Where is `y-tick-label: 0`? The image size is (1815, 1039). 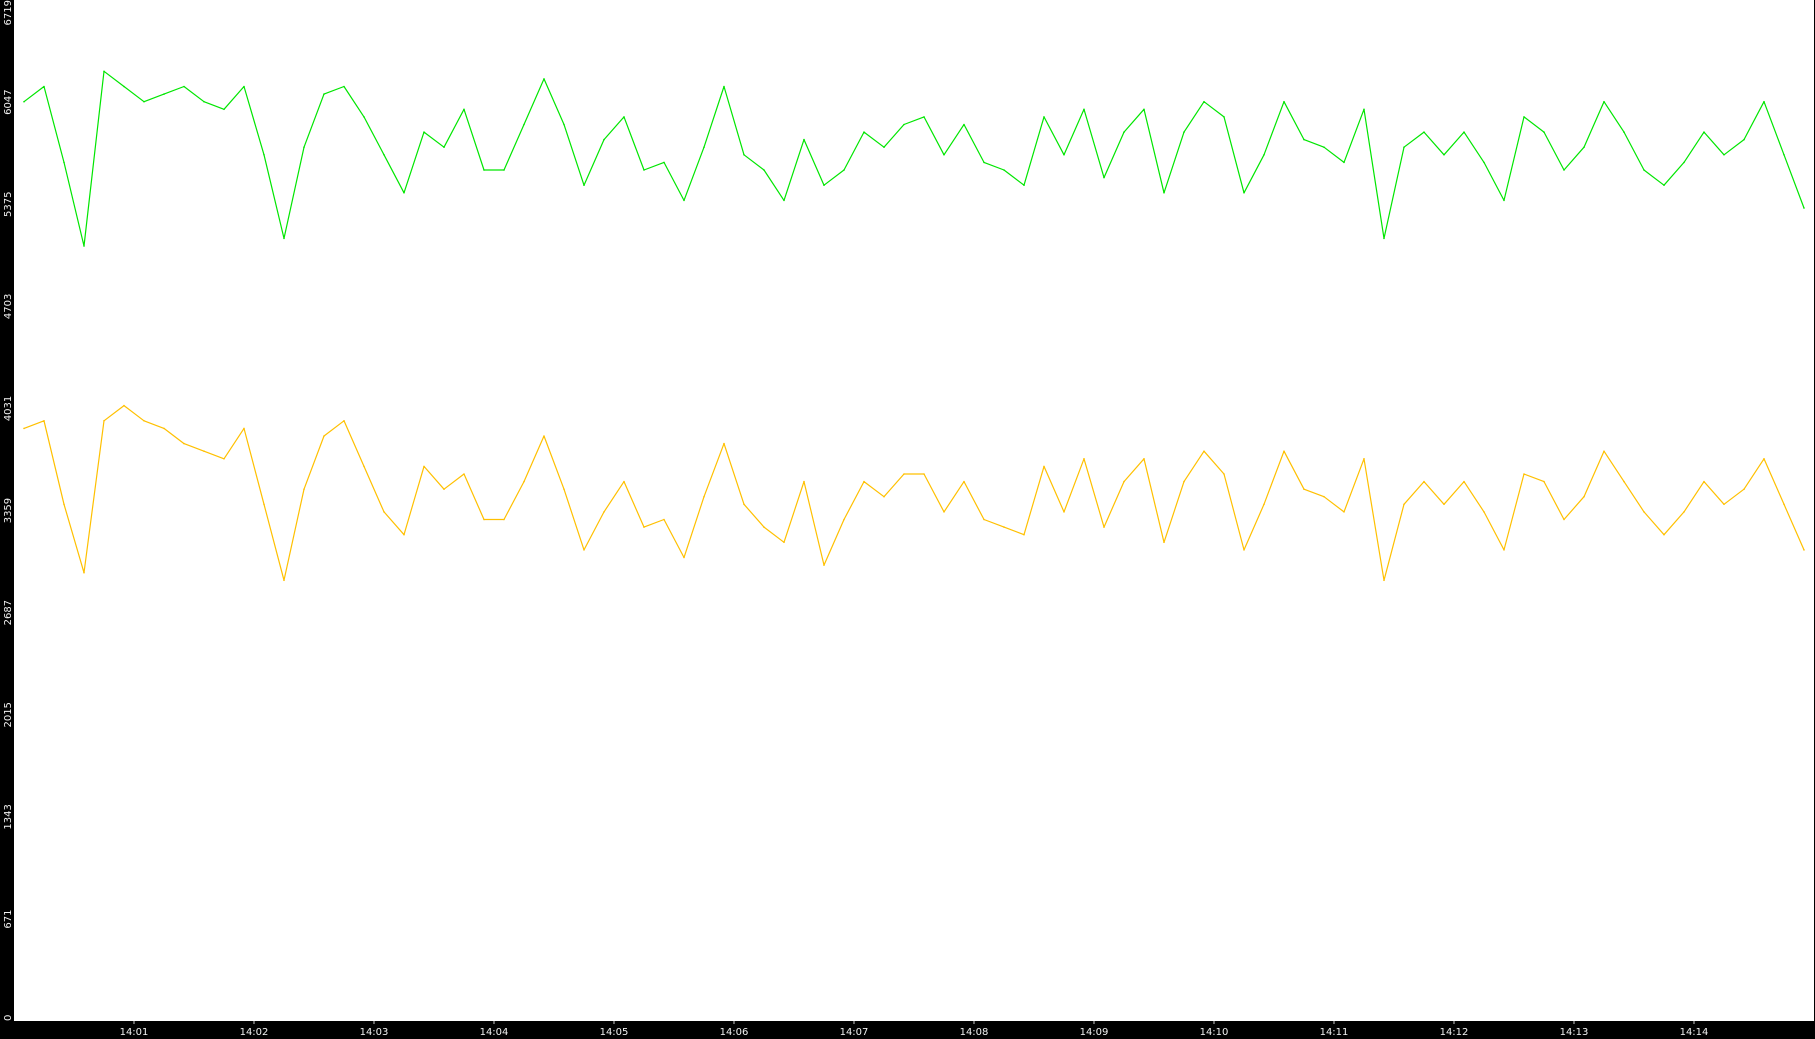
y-tick-label: 0 is located at coordinates (8, 1018).